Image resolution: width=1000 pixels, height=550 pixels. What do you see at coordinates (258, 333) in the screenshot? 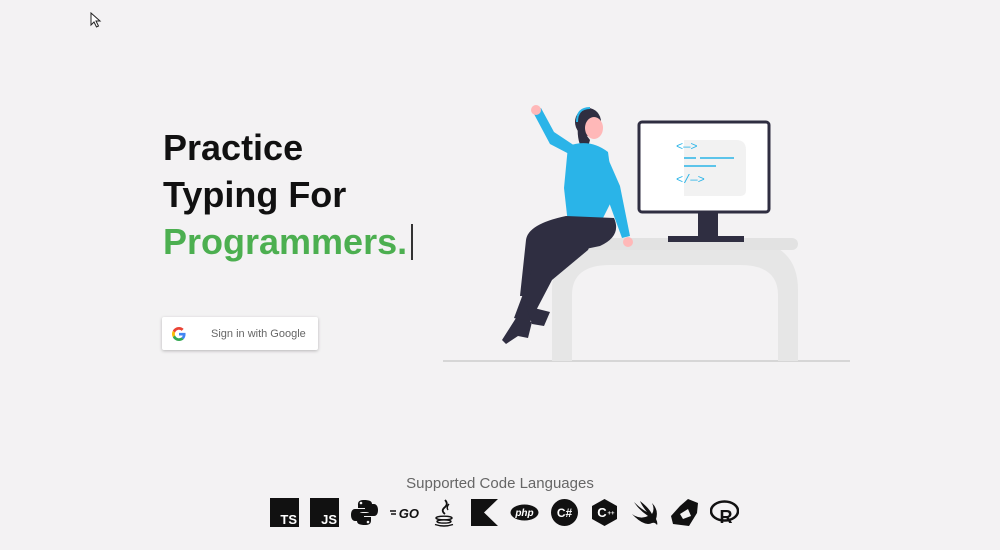
I see `google-signin-label: Sign in with Google` at bounding box center [258, 333].